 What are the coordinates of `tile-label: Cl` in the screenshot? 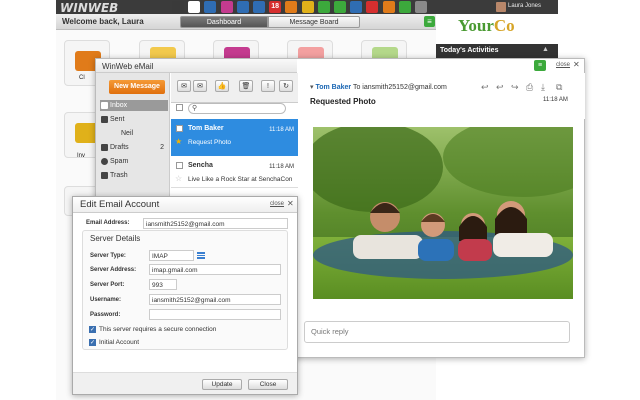 It's located at (82, 78).